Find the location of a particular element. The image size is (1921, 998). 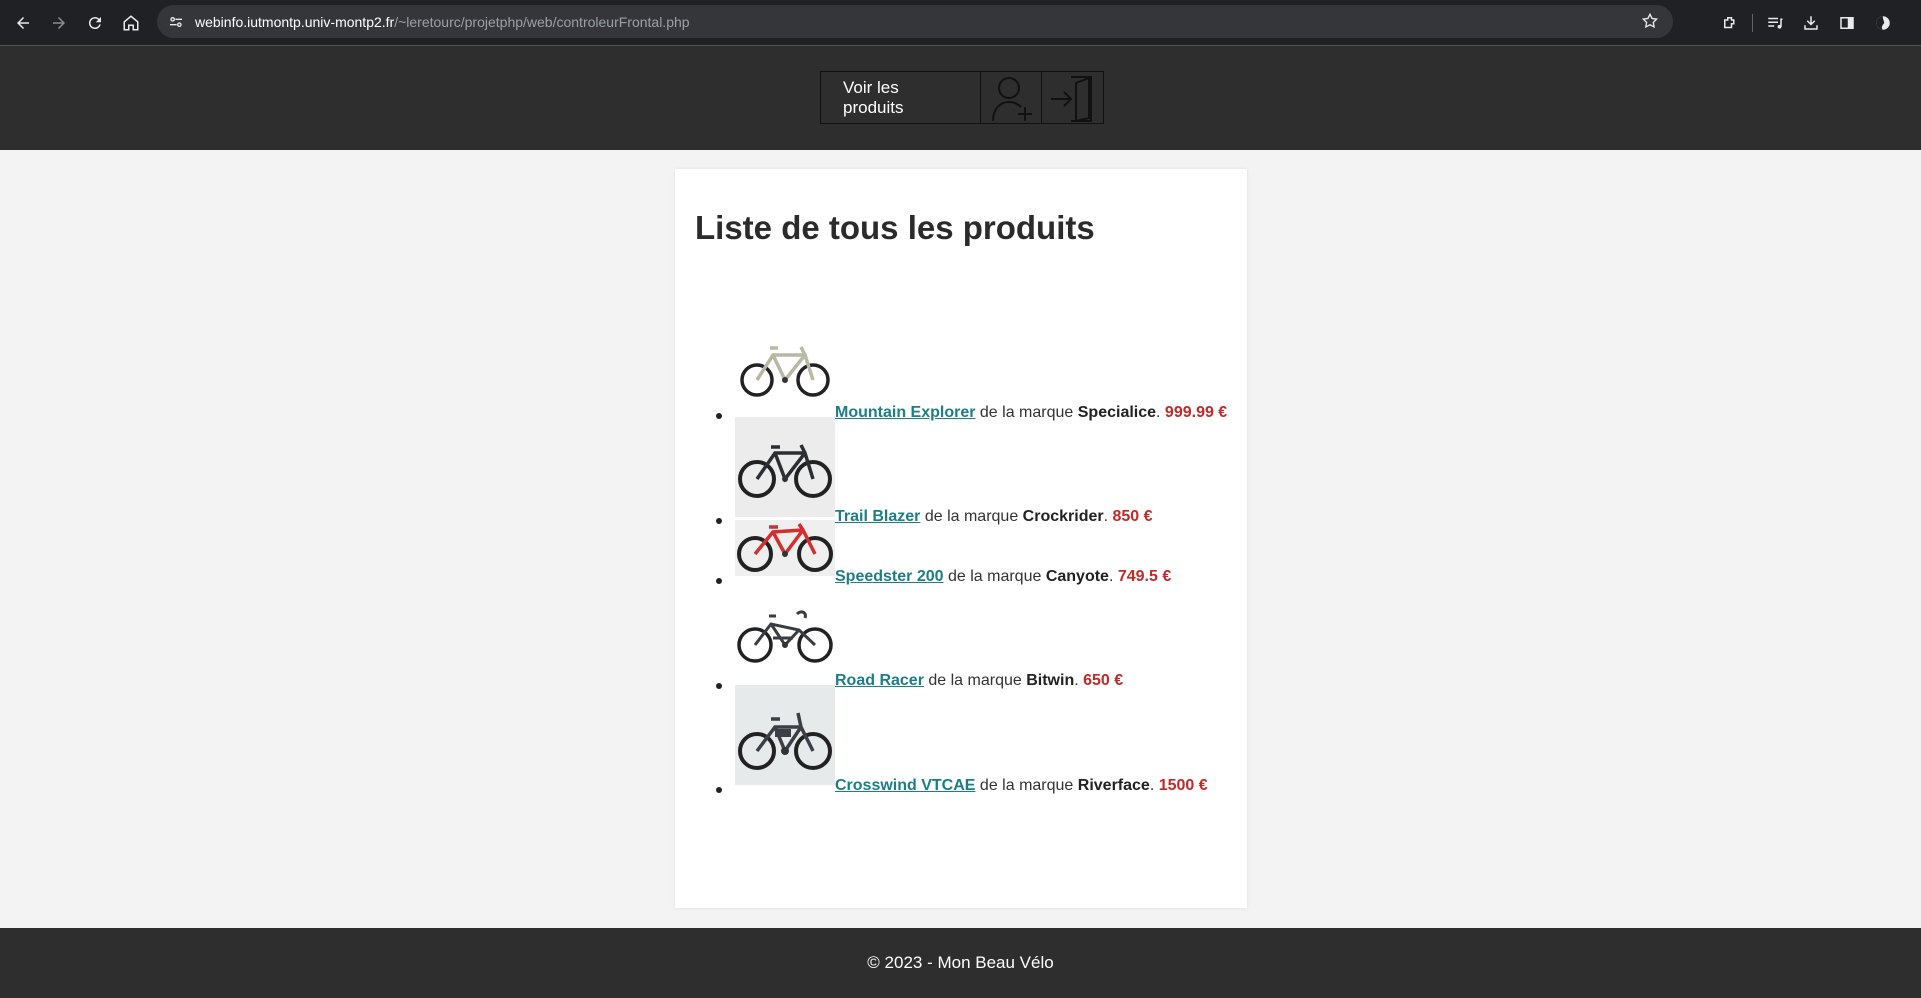

product-brand: Bitwin is located at coordinates (1050, 680).